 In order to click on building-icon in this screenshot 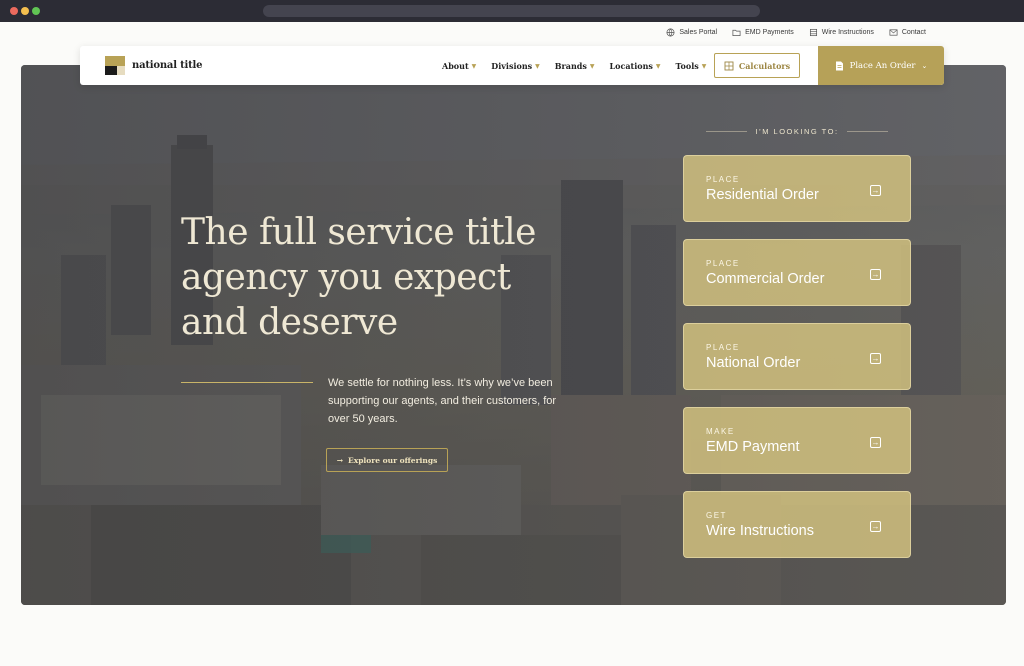, I will do `click(813, 32)`.